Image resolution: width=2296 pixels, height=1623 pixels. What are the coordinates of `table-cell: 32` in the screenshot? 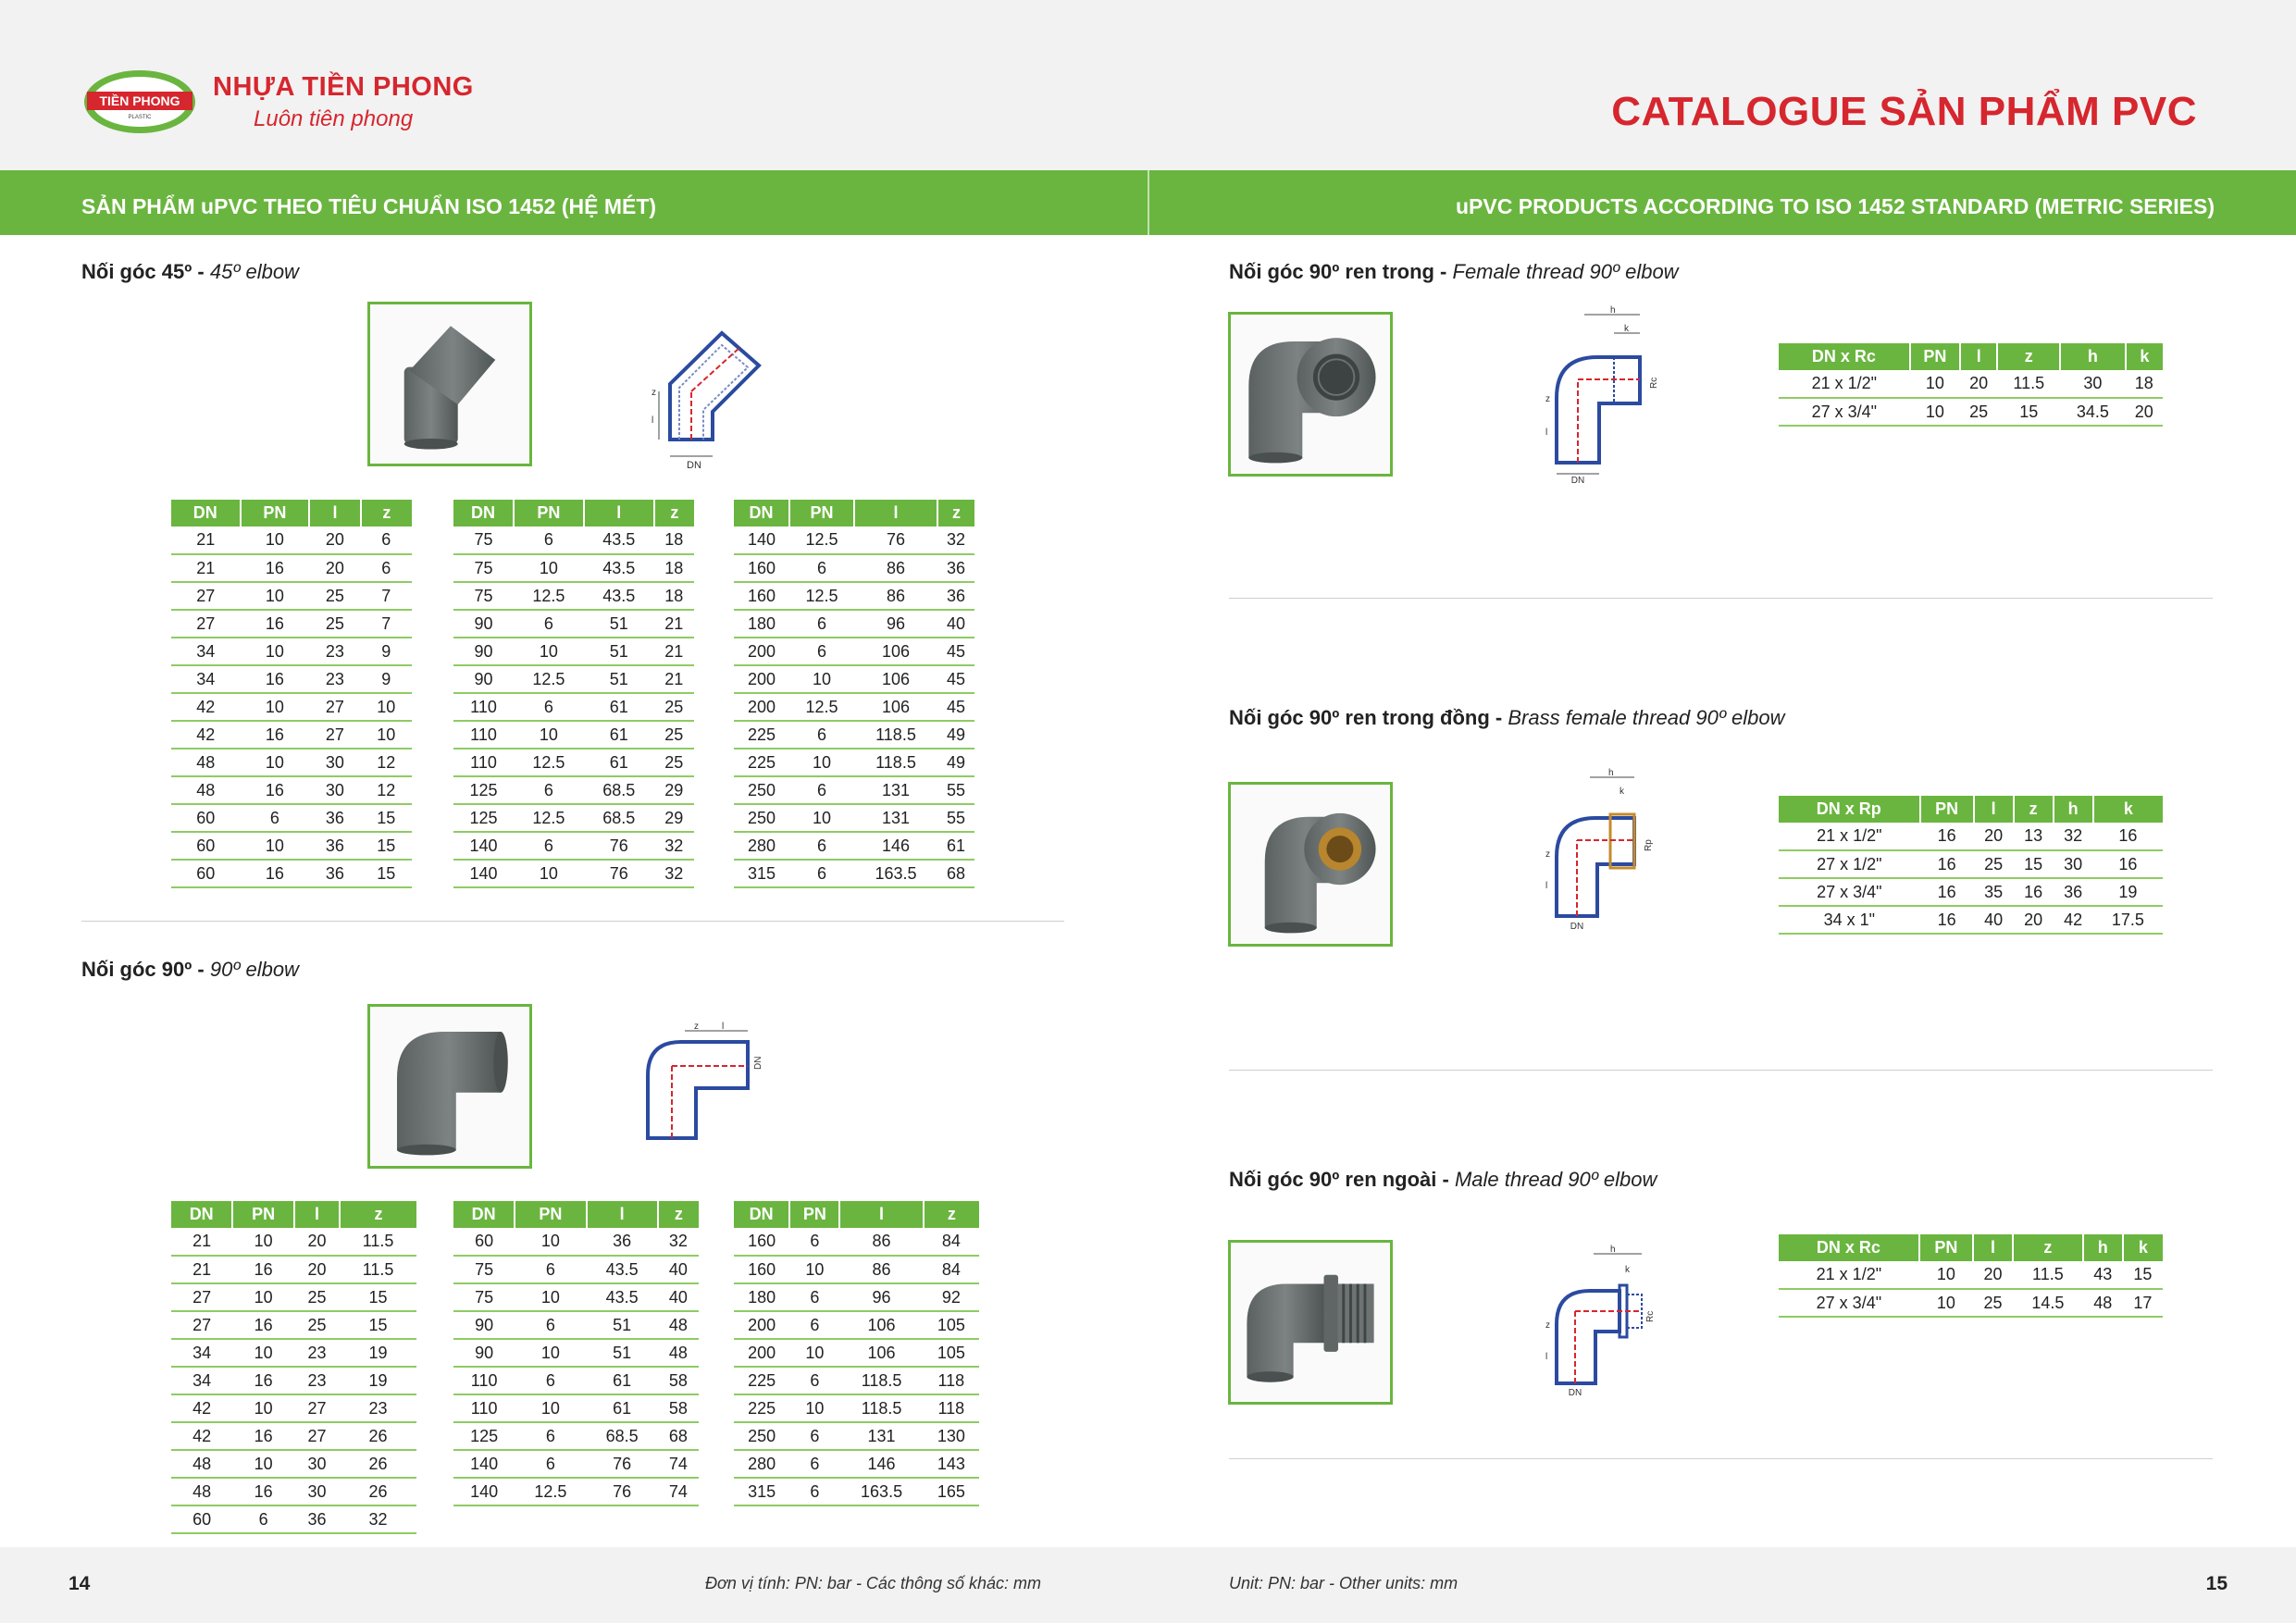 It's located at (674, 846).